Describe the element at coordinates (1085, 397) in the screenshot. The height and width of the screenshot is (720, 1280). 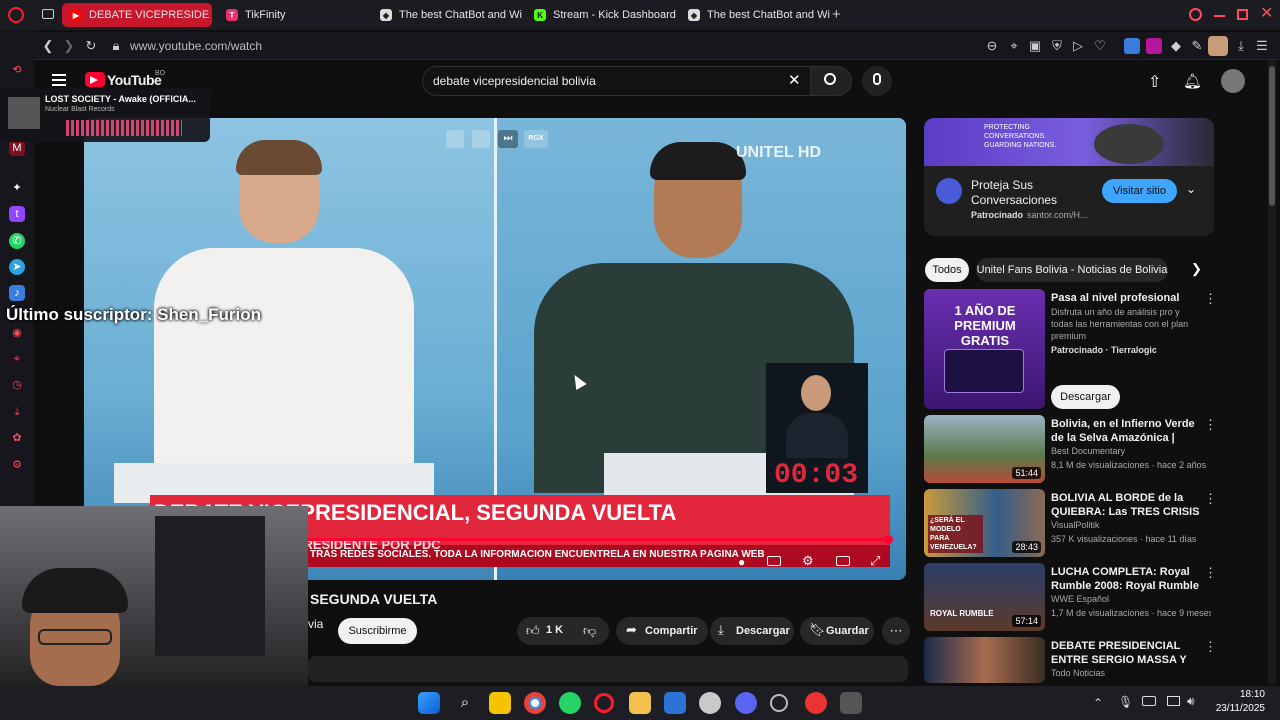
I see `rec-download-button: Descargar` at that location.